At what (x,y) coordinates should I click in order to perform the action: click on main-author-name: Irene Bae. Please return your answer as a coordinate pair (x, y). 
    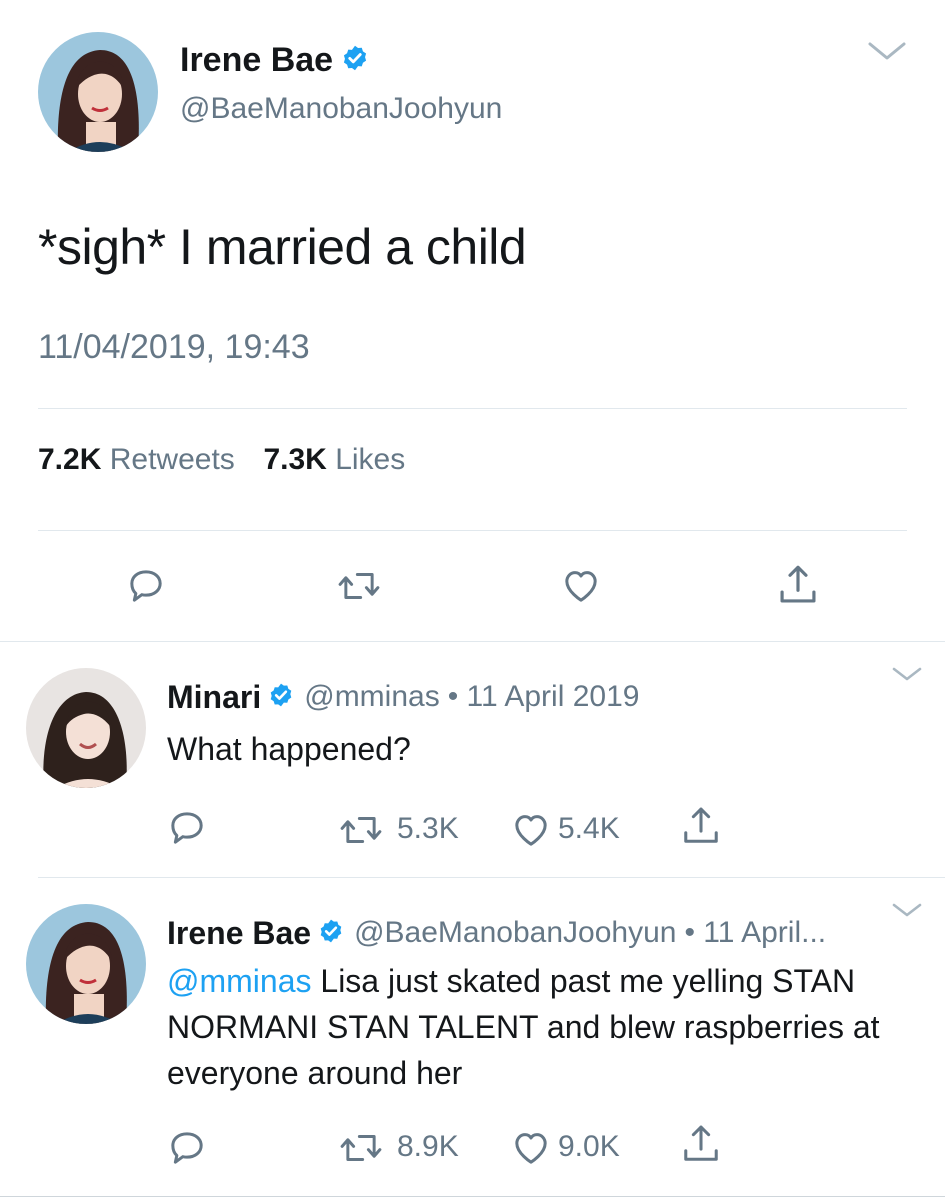
    Looking at the image, I should click on (256, 60).